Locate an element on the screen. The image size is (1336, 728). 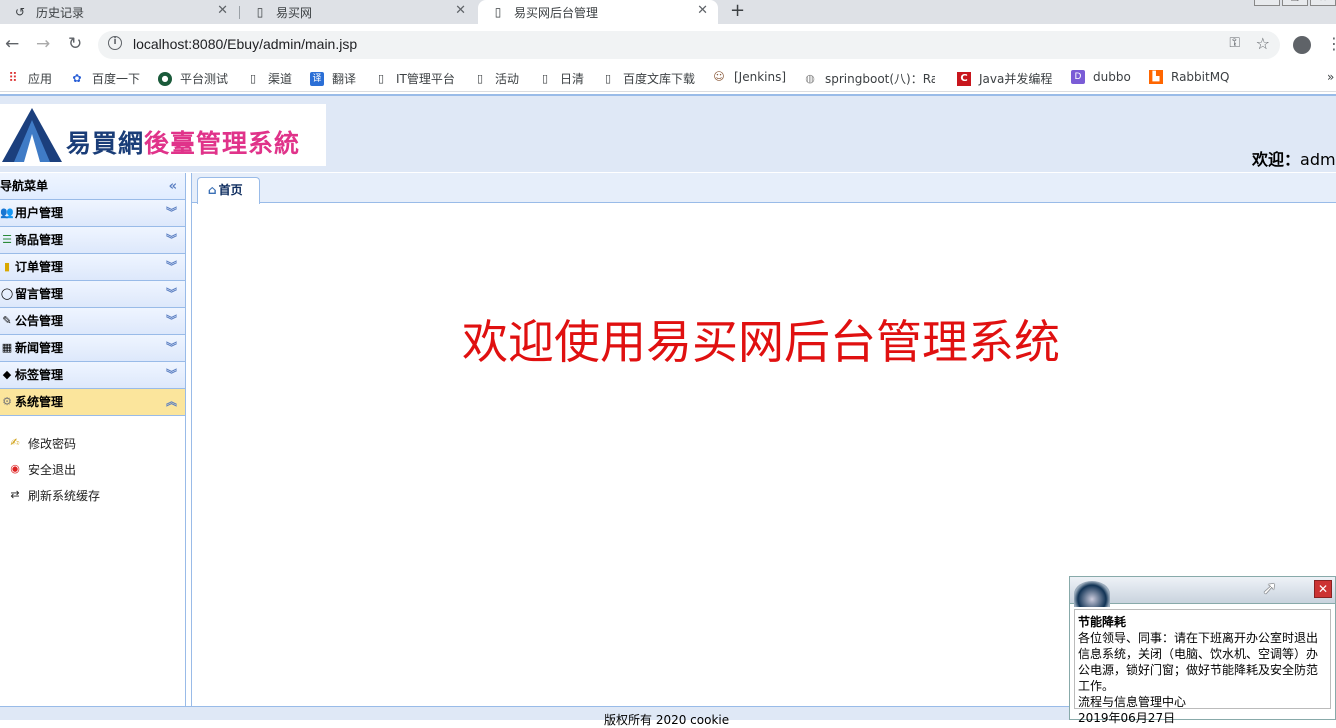
bookmark-label: 活动 is located at coordinates (507, 79).